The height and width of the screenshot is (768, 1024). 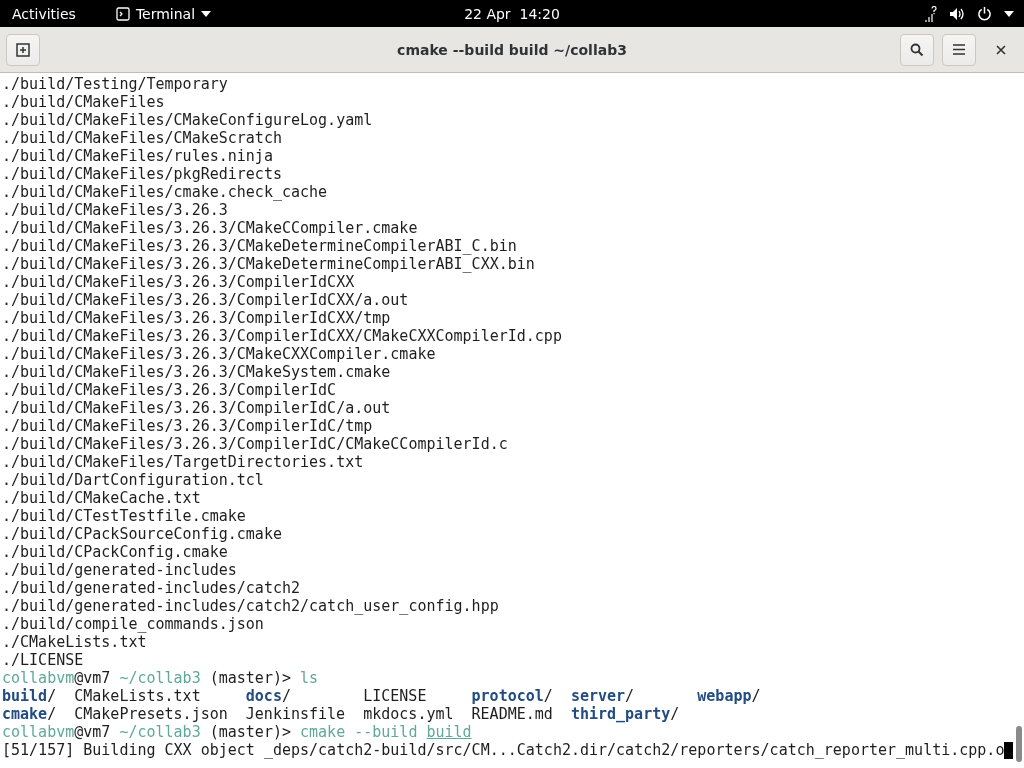 What do you see at coordinates (187, 426) in the screenshot?
I see `output-line: ./build/CMakeFiles/3.26.3/CompilerIdC/tmp` at bounding box center [187, 426].